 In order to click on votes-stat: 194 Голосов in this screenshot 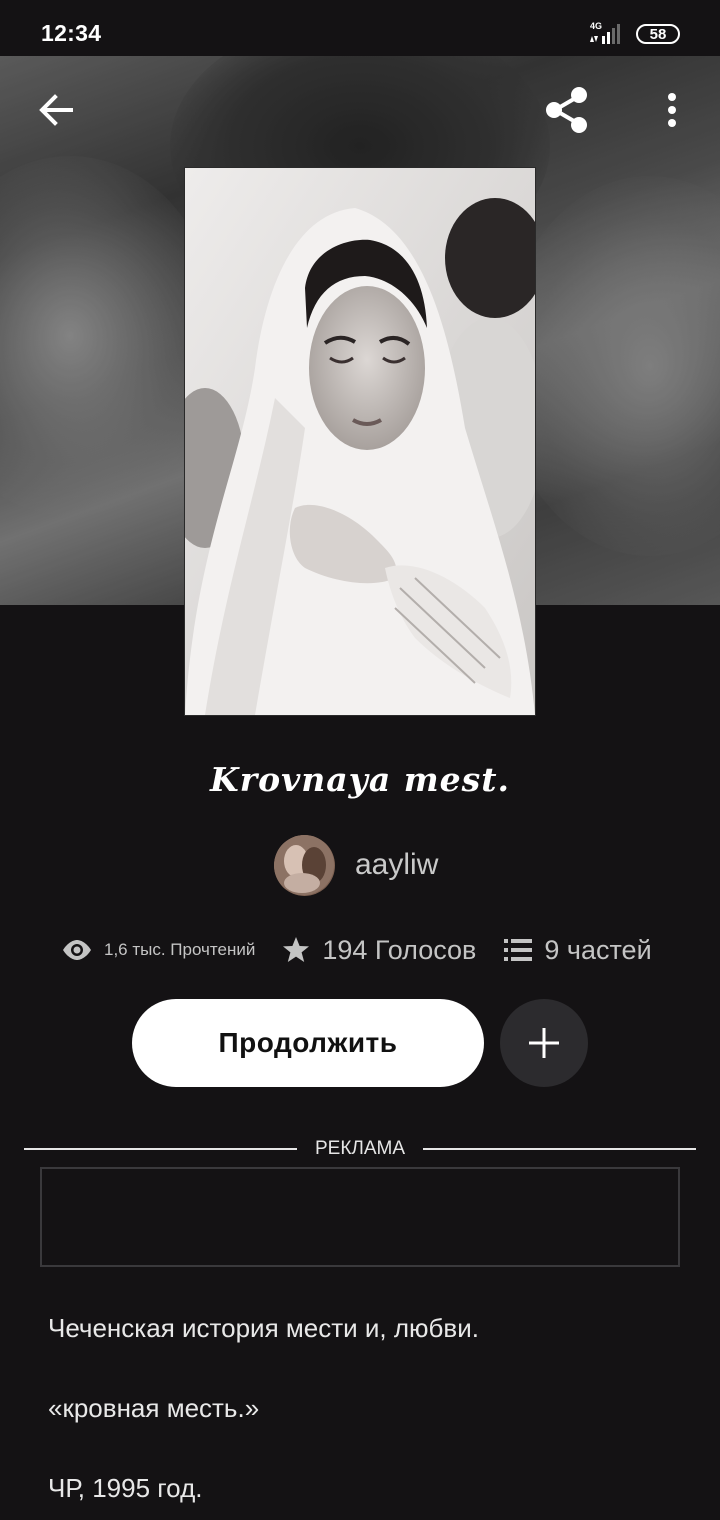, I will do `click(379, 950)`.